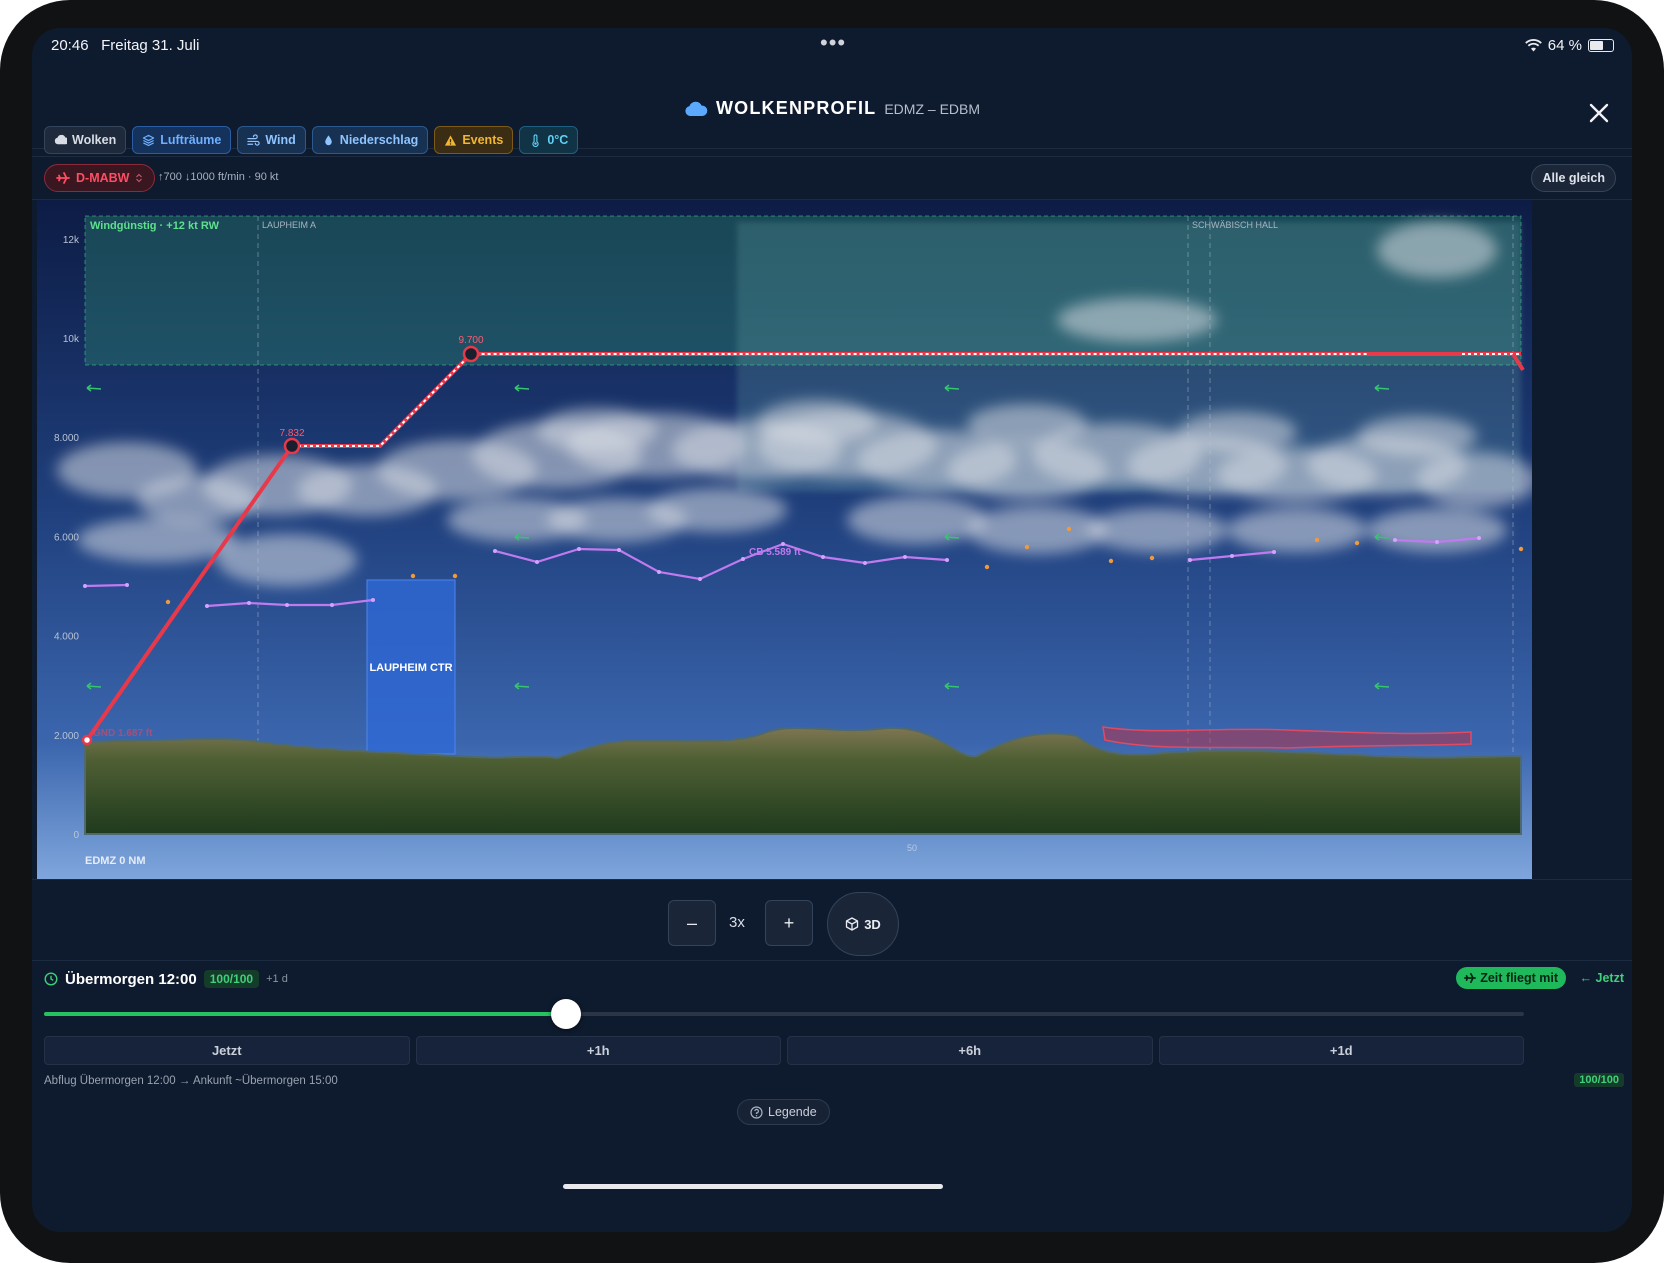 The height and width of the screenshot is (1263, 1664). I want to click on wifi-icon, so click(1533, 45).